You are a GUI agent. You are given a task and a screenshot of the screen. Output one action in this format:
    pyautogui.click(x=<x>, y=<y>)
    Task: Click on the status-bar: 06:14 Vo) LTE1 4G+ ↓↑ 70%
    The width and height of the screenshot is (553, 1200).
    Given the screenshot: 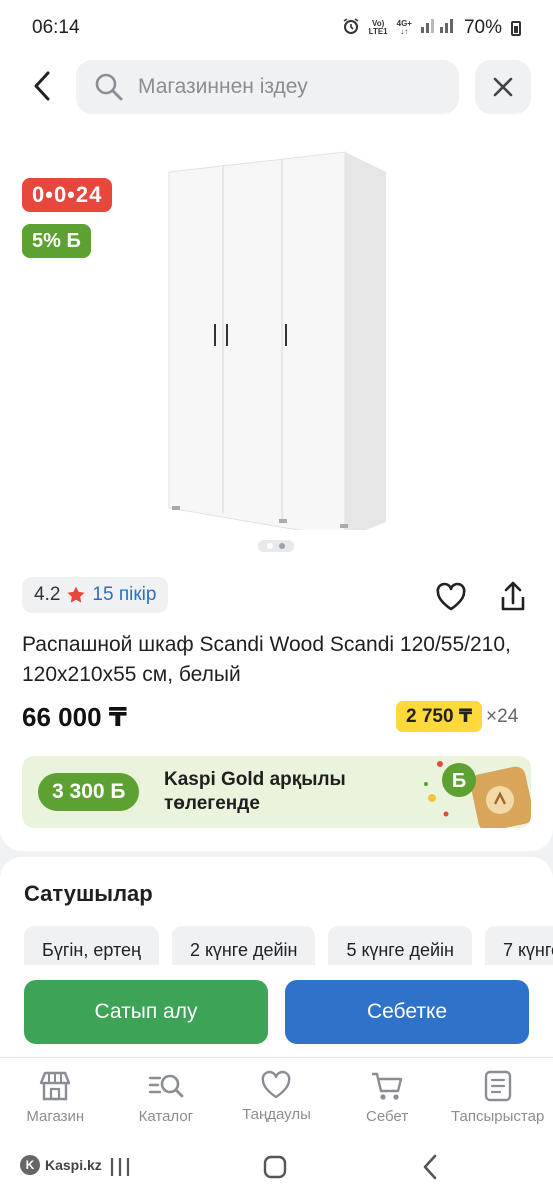 What is the action you would take?
    pyautogui.click(x=276, y=28)
    